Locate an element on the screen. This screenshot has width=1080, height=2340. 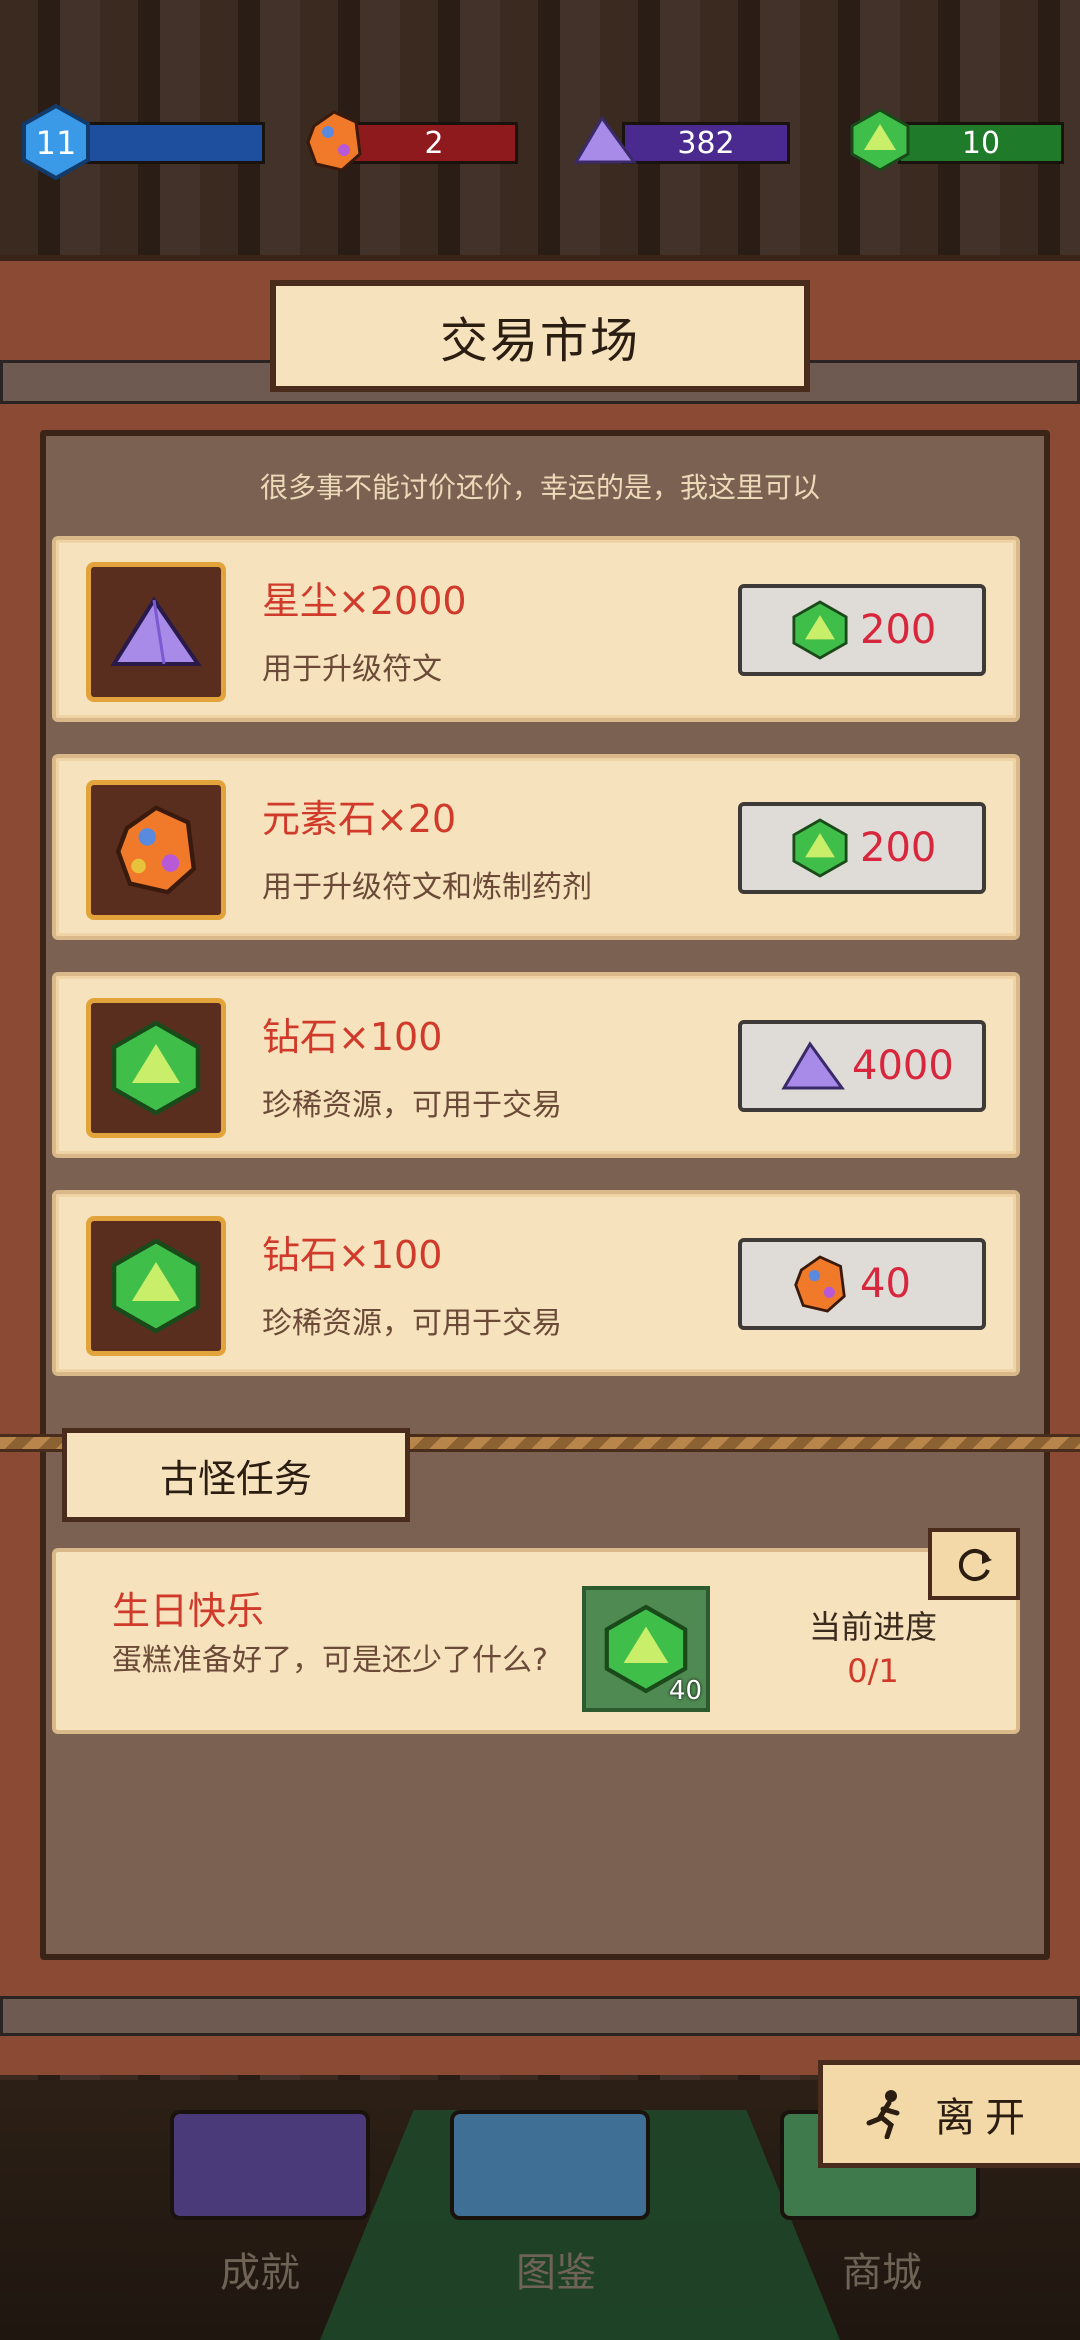
quest-description: 蛋糕准备好了，可是还少了什么? is located at coordinates (330, 1660).